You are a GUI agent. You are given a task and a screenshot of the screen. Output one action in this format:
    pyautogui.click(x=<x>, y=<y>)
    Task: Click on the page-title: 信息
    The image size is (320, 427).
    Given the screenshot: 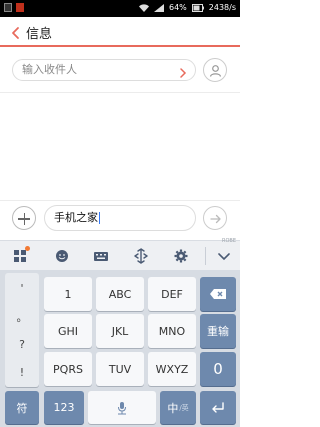 What is the action you would take?
    pyautogui.click(x=39, y=34)
    